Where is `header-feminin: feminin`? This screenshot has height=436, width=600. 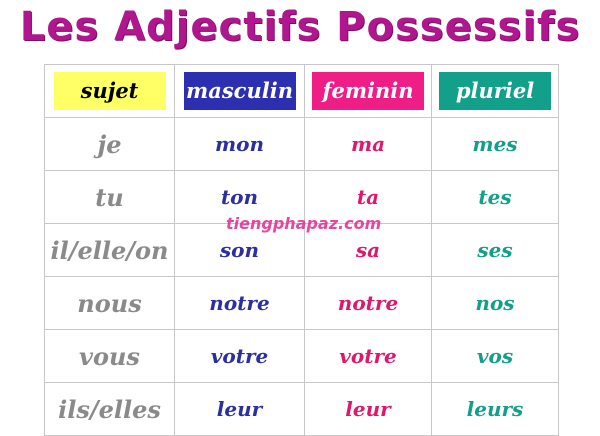 header-feminin: feminin is located at coordinates (368, 91).